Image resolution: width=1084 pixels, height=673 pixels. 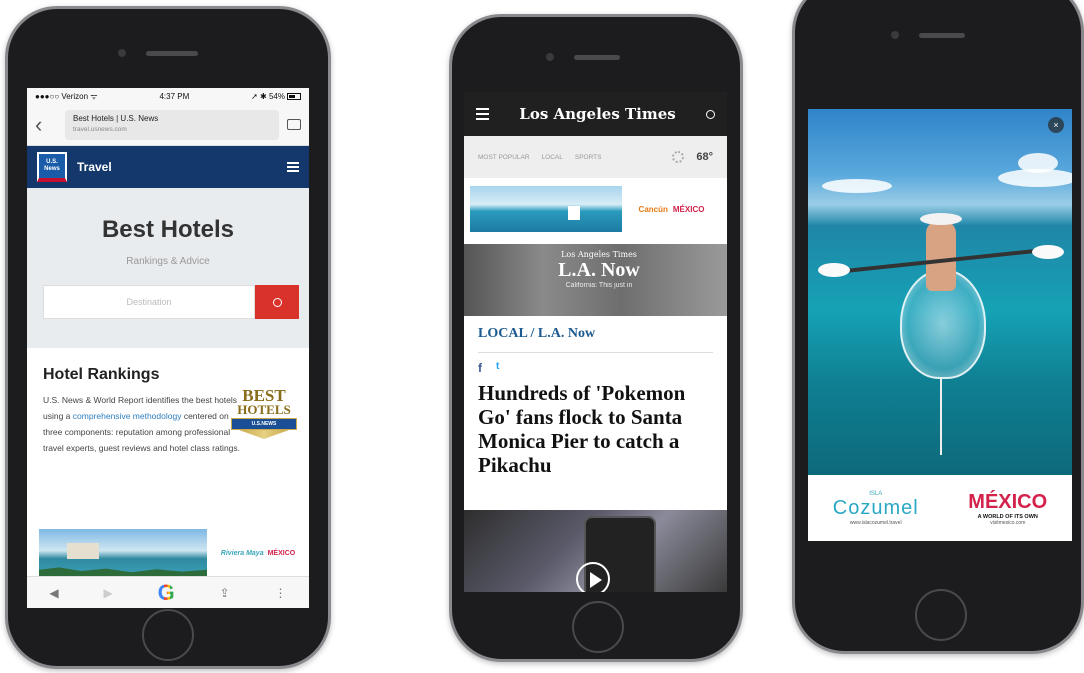 What do you see at coordinates (168, 229) in the screenshot?
I see `hero-title: Best Hotels` at bounding box center [168, 229].